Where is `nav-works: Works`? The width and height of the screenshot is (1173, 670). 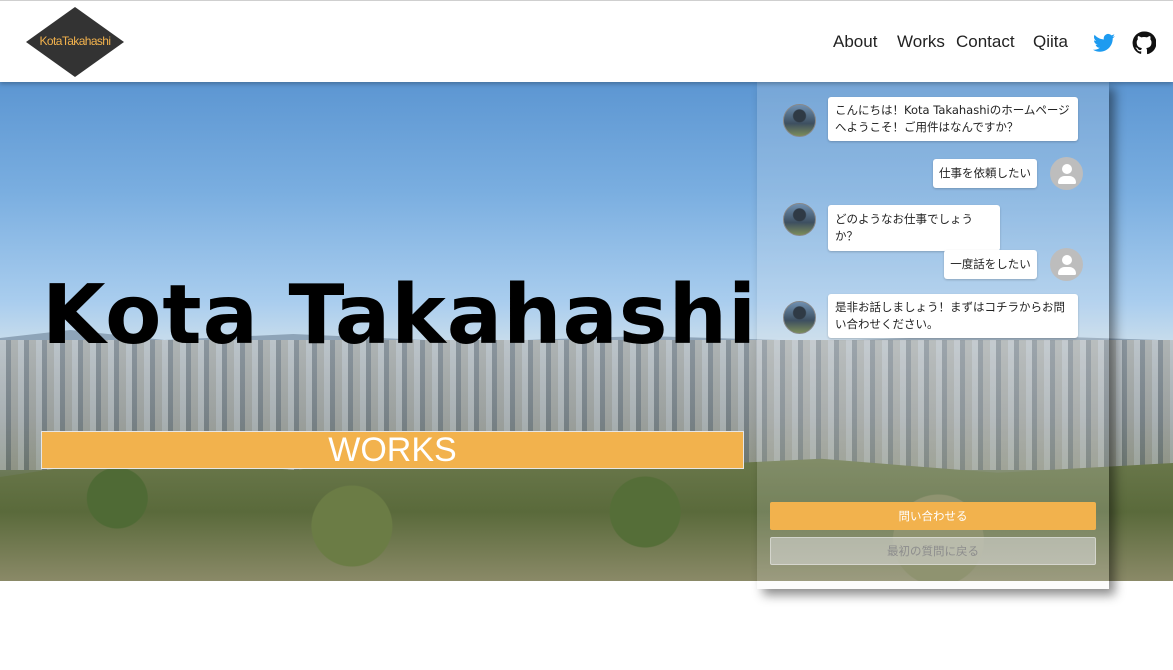
nav-works: Works is located at coordinates (921, 42).